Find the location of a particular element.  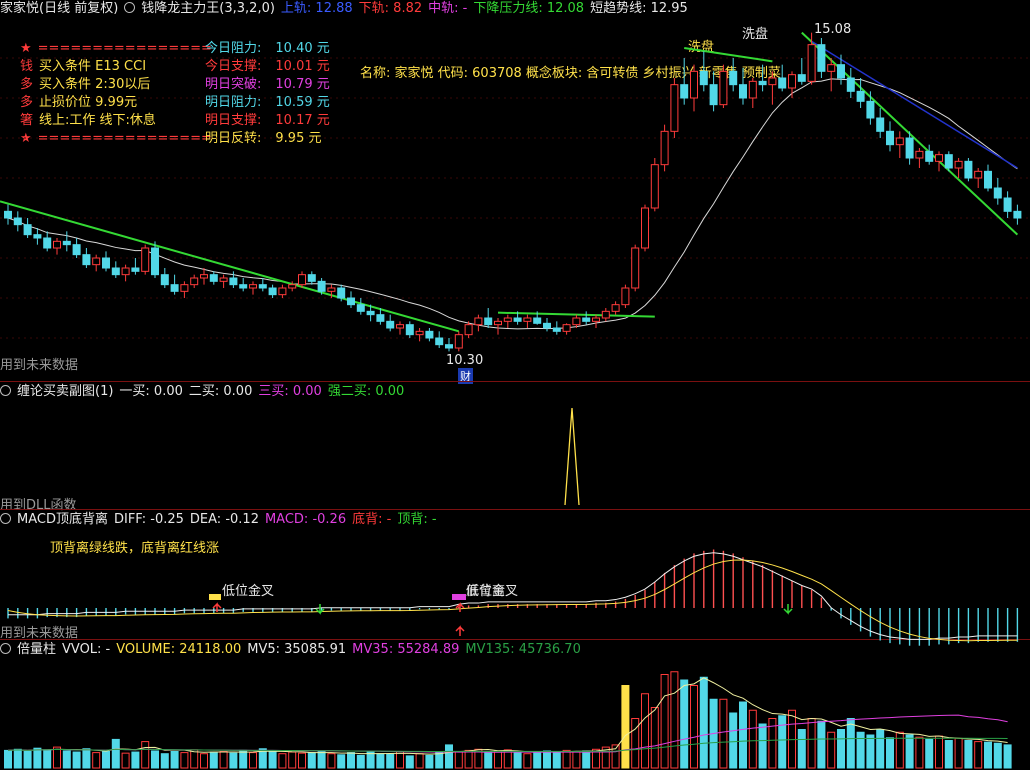

up-arrow-marker is located at coordinates (460, 630).